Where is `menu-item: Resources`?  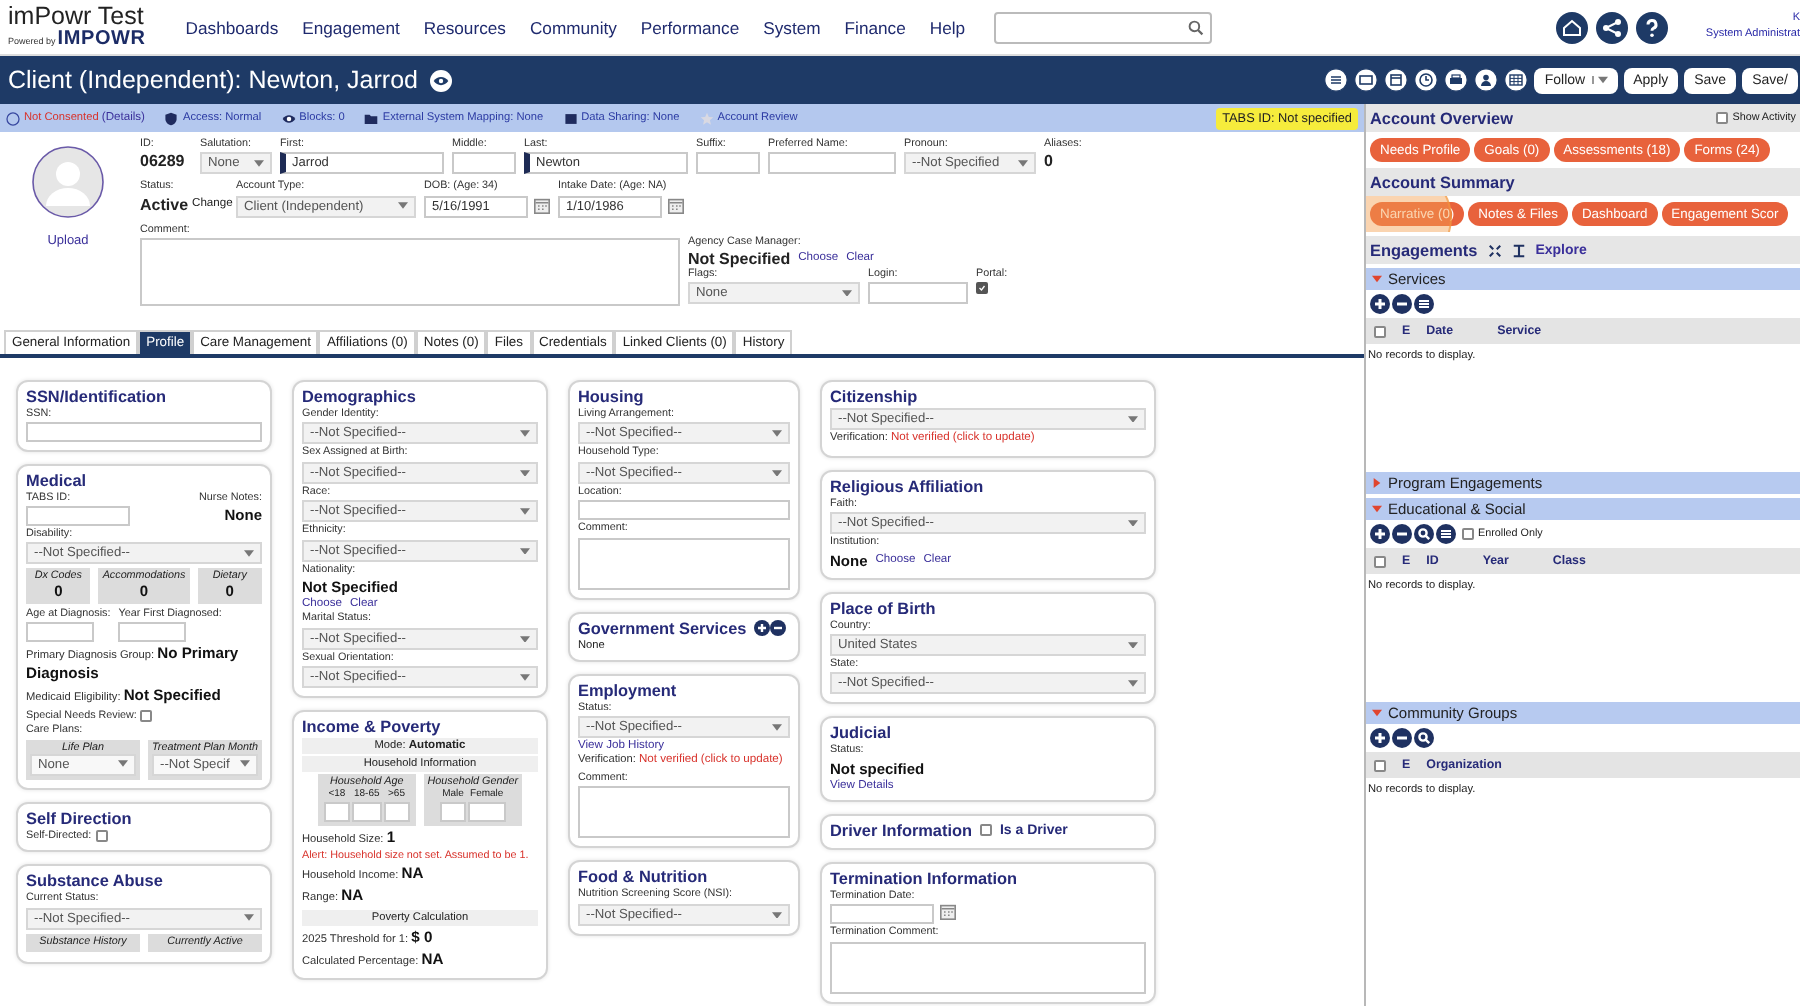 menu-item: Resources is located at coordinates (464, 27).